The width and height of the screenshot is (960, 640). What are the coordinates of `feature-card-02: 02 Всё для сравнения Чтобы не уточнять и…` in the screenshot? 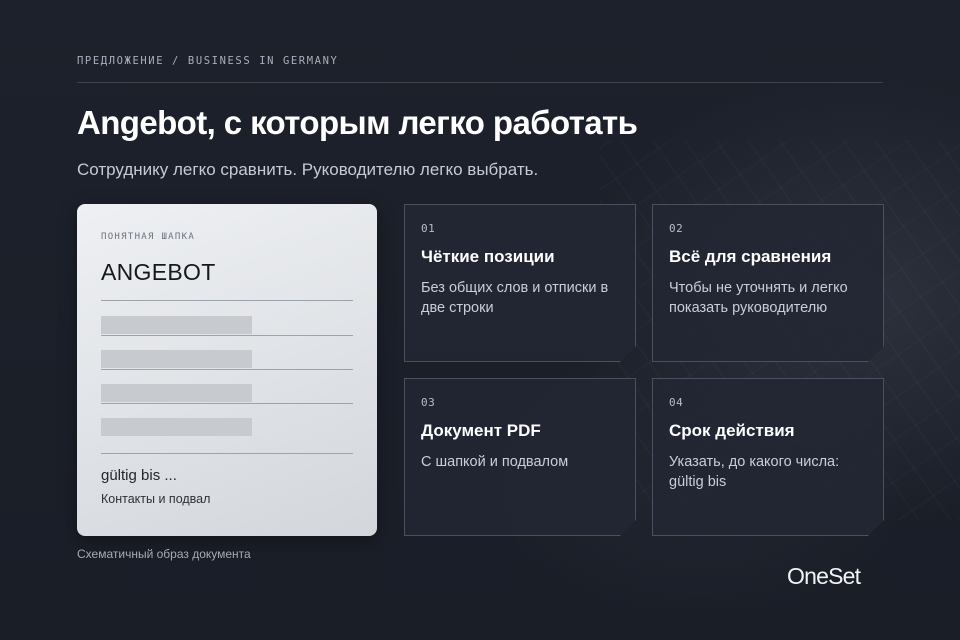 It's located at (768, 283).